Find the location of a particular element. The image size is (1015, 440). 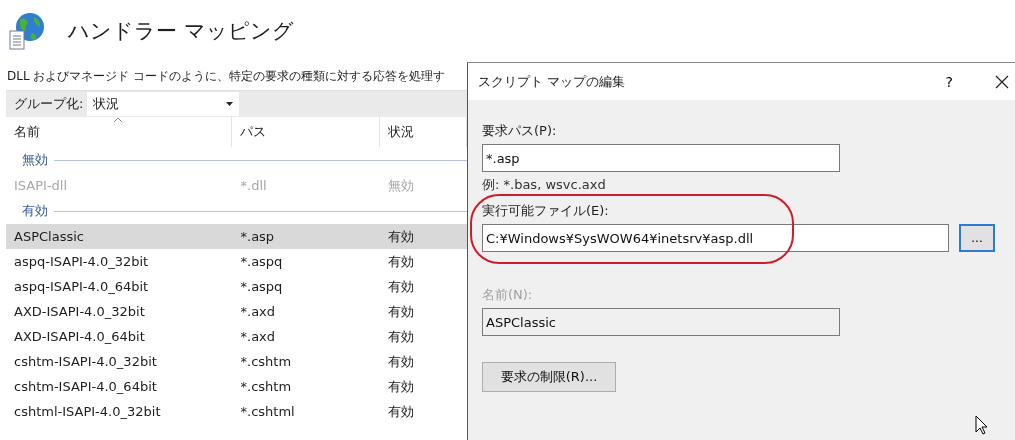

help-button: ? is located at coordinates (949, 81).